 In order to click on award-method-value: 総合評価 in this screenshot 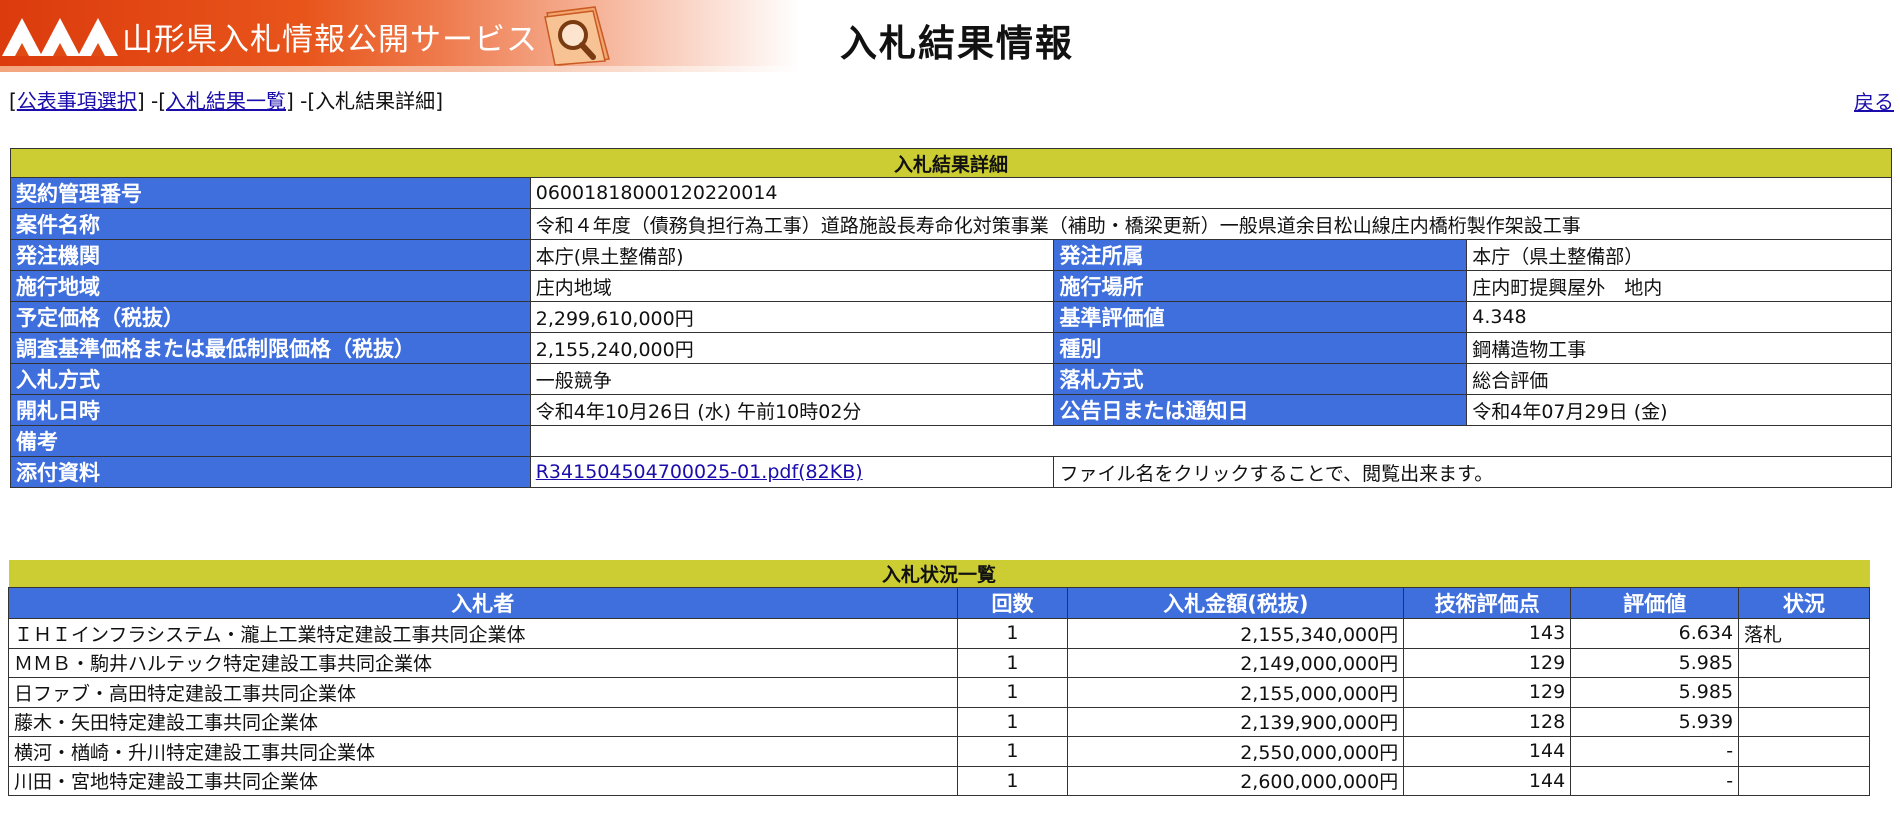, I will do `click(1679, 379)`.